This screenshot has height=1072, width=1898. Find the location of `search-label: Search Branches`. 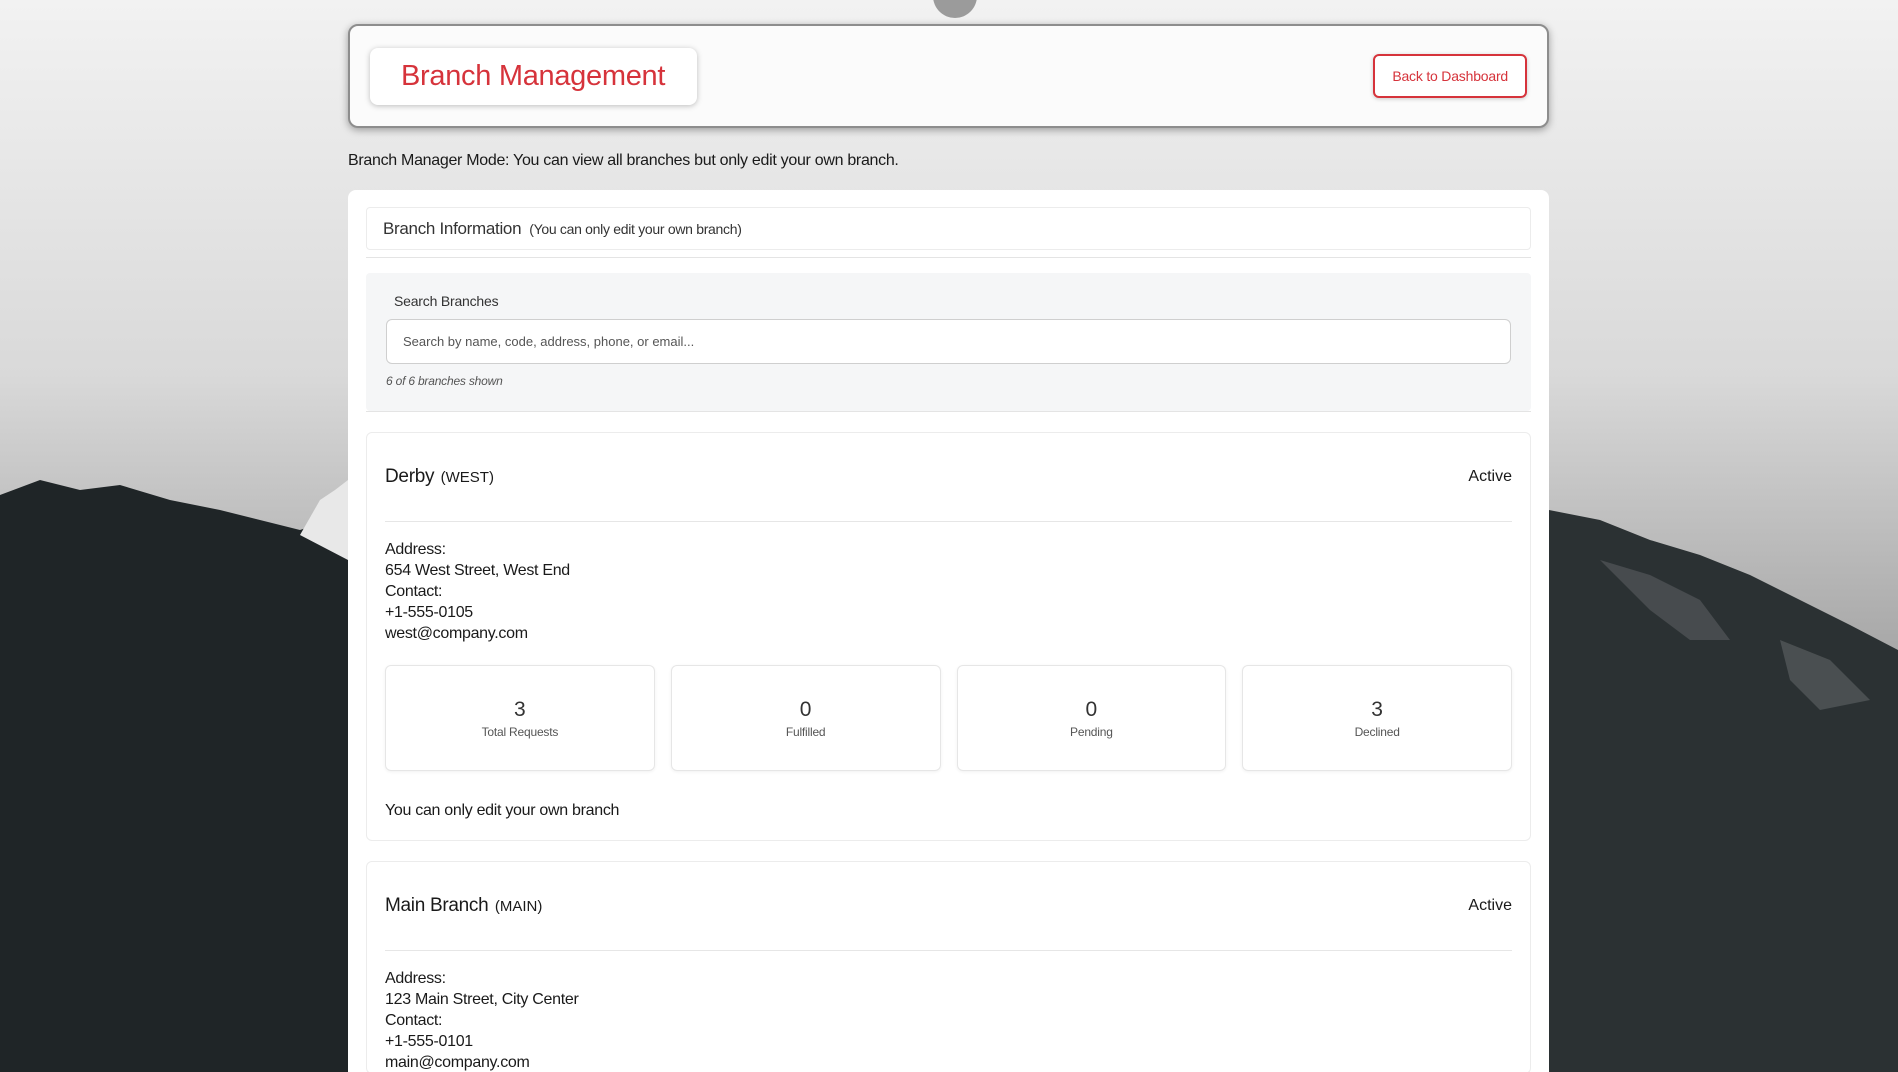

search-label: Search Branches is located at coordinates (446, 301).